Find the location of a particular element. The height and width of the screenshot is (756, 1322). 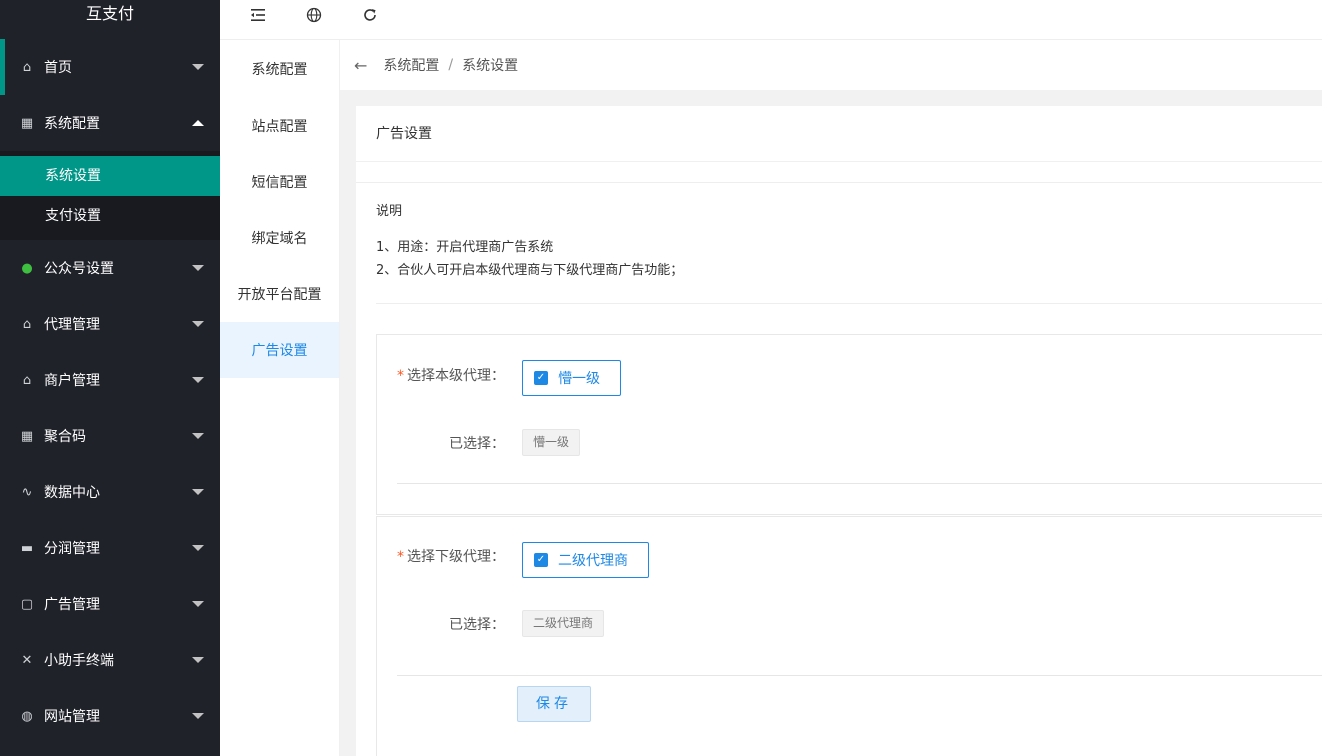

app-logo: 互支付 is located at coordinates (110, 14).